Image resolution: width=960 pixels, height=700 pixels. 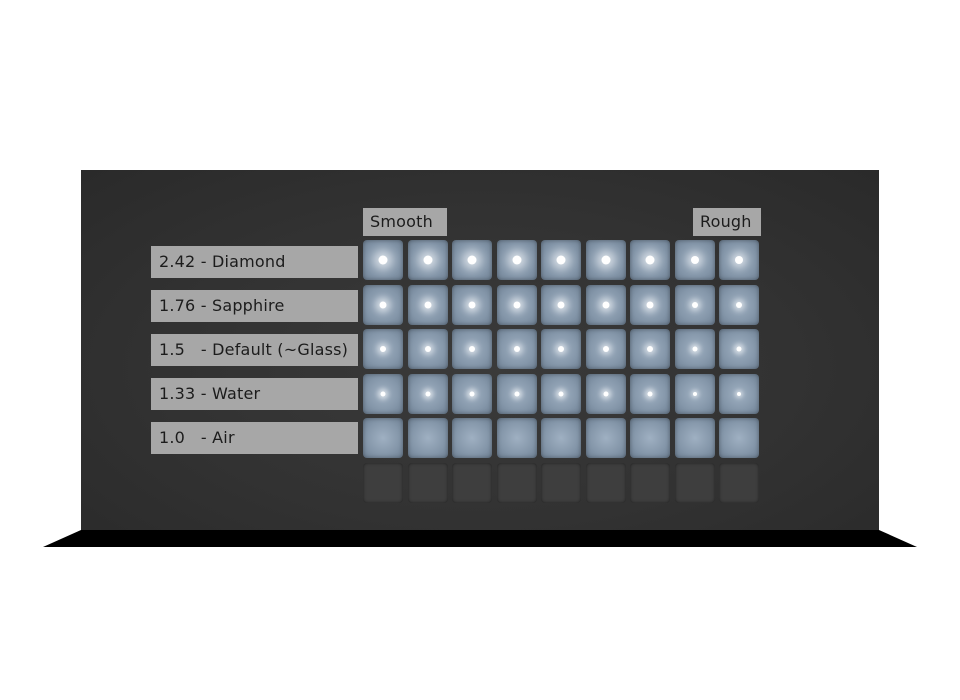 What do you see at coordinates (254, 394) in the screenshot?
I see `row-label-water: 1.33 - Water` at bounding box center [254, 394].